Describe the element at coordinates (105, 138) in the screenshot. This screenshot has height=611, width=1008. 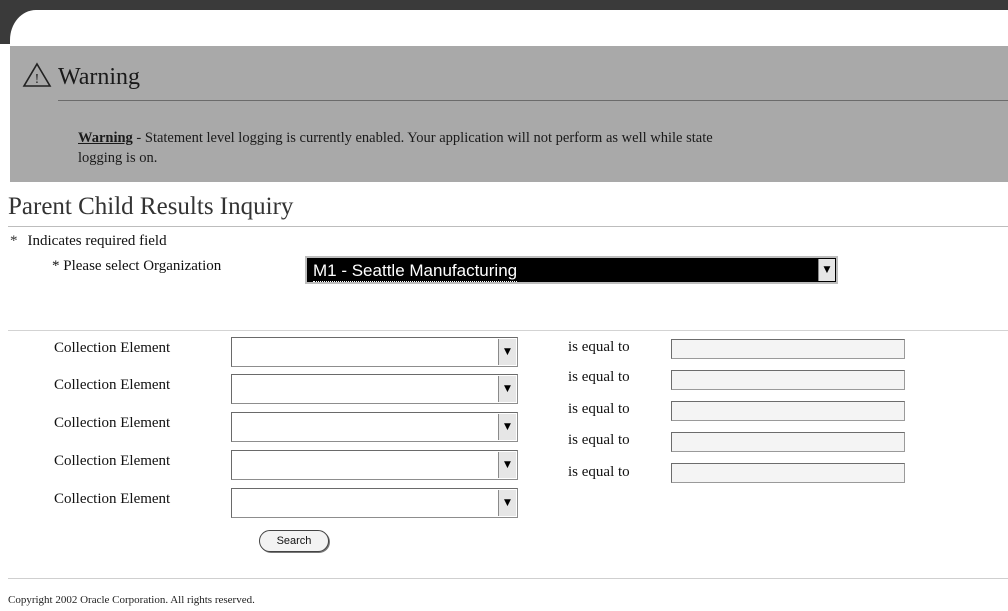
I see `warning-label: Warning` at that location.